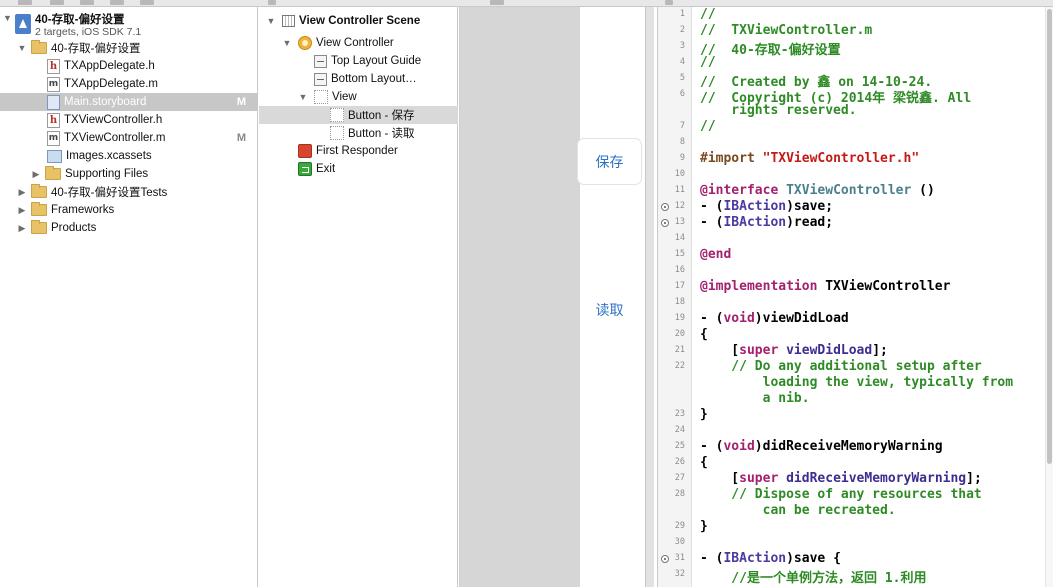  Describe the element at coordinates (712, 222) in the screenshot. I see `code-token: - (` at that location.